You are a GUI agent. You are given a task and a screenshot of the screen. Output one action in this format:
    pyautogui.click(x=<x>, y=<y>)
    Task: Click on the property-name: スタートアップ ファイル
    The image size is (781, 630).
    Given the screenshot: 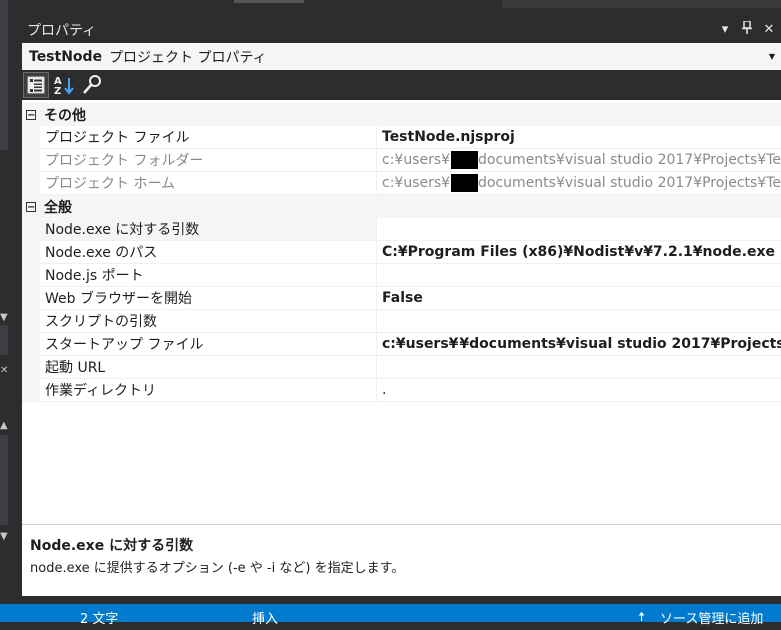 What is the action you would take?
    pyautogui.click(x=208, y=344)
    